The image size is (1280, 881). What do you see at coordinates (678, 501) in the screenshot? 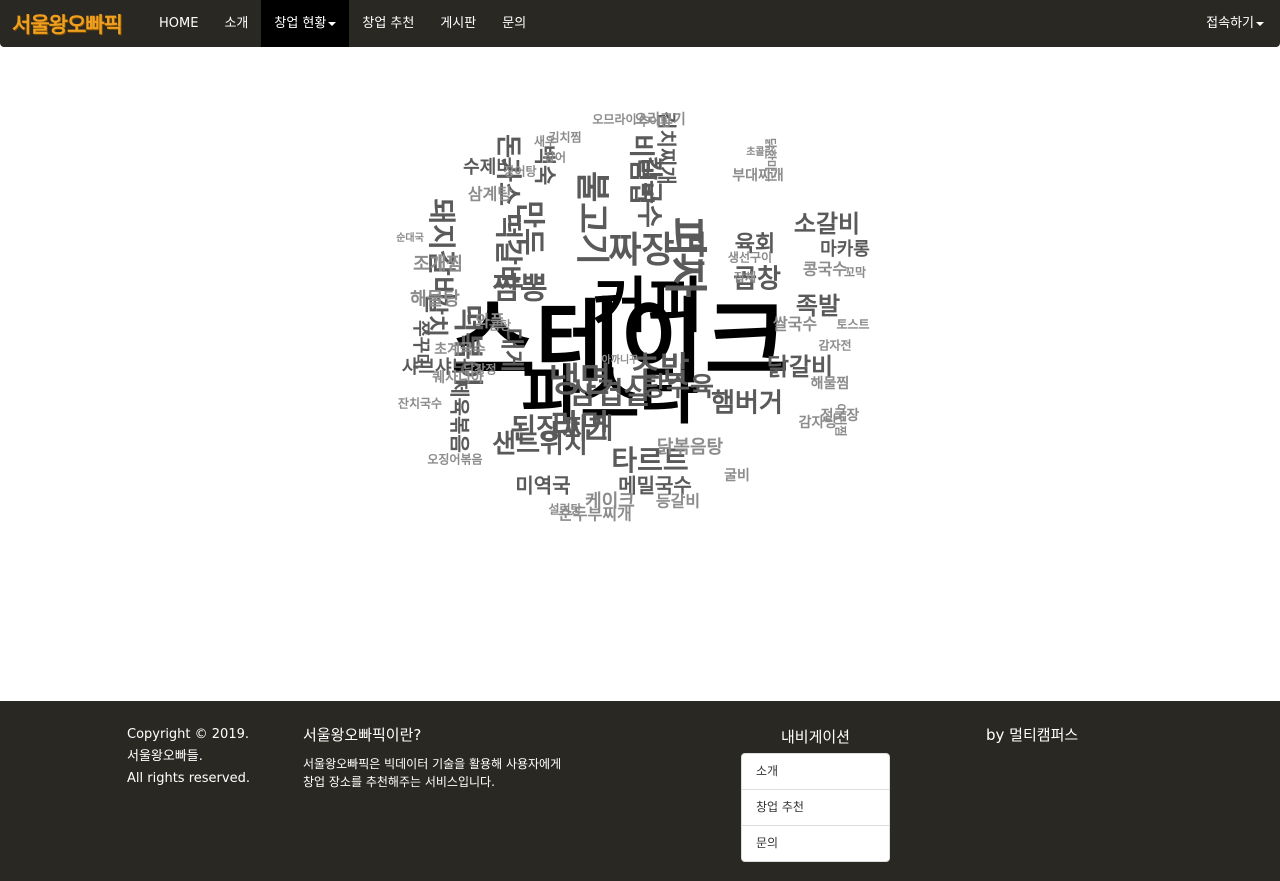
I see `wordcloud-word: 등갈비` at bounding box center [678, 501].